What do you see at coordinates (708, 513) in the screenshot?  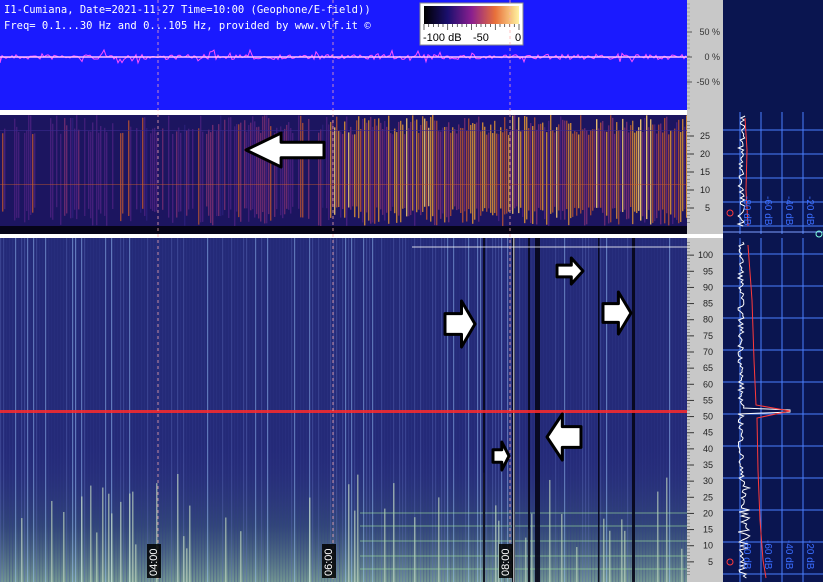 I see `spectrogram-lower-y-tick-label: 20` at bounding box center [708, 513].